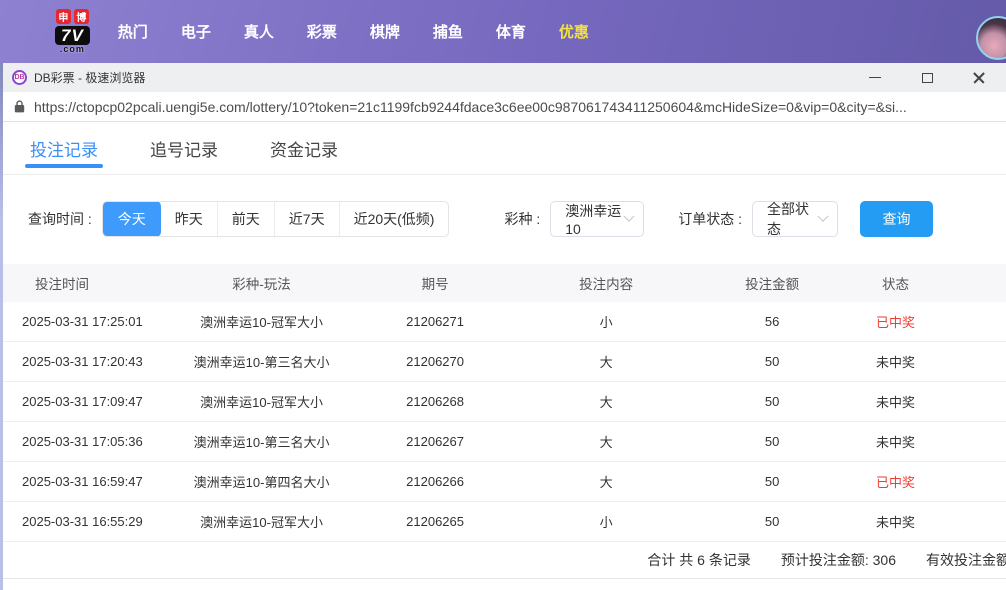 This screenshot has width=1006, height=590. What do you see at coordinates (772, 284) in the screenshot?
I see `column-header-4: 投注金额` at bounding box center [772, 284].